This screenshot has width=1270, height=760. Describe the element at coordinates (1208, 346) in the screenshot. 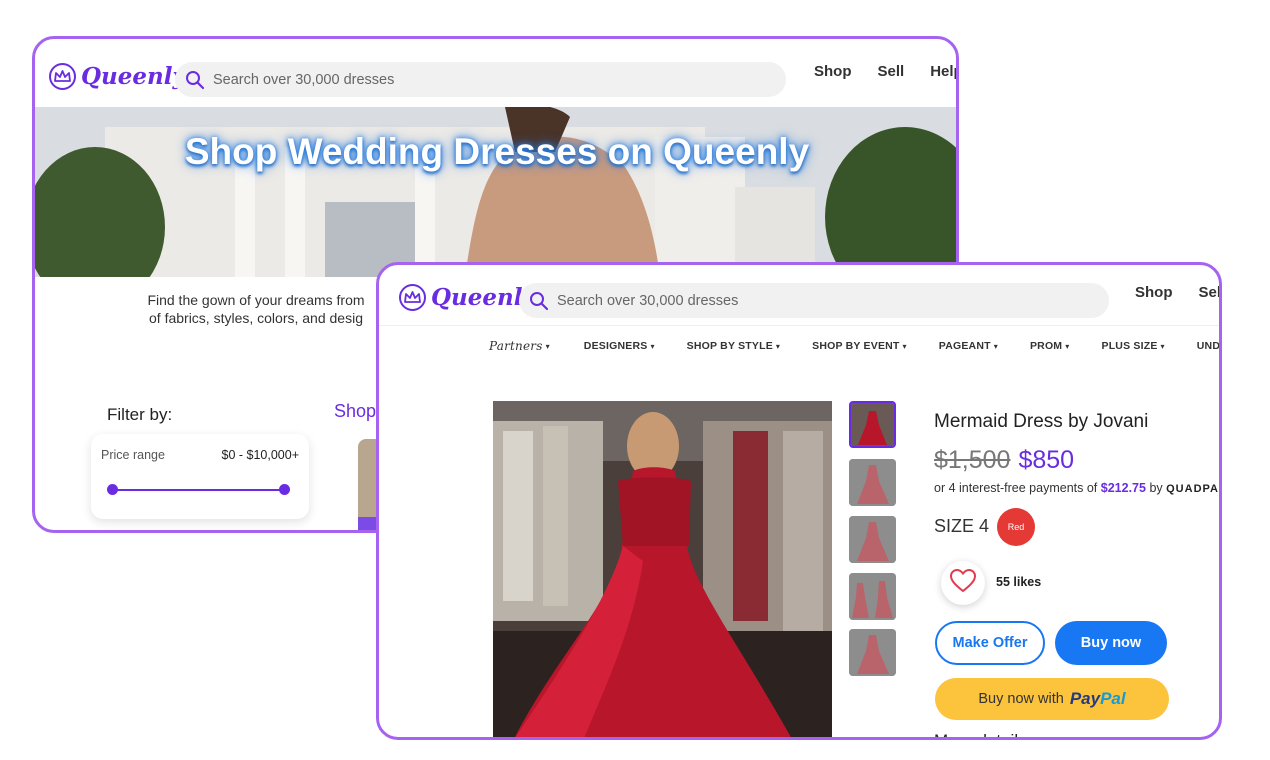

I see `category-undi: UNDI` at that location.